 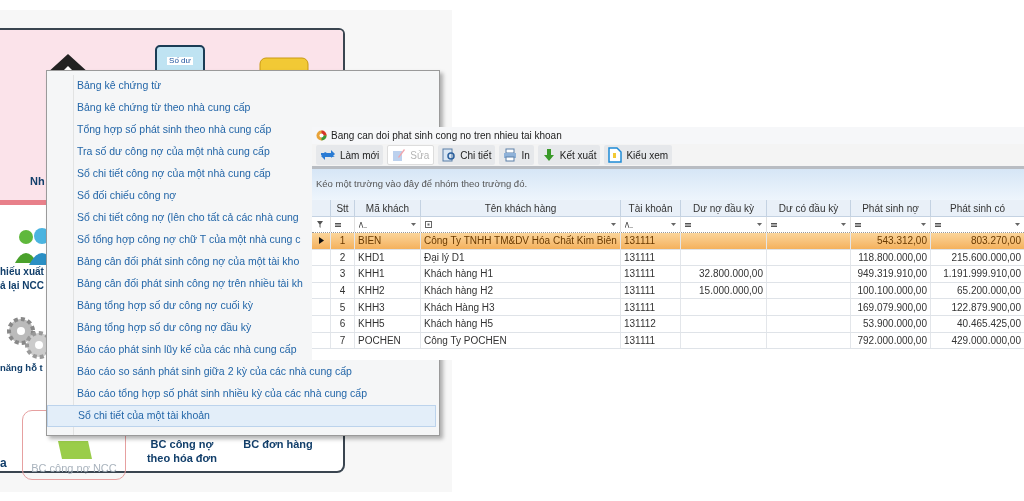 I want to click on table-cell-text: KHH1, so click(x=371, y=274).